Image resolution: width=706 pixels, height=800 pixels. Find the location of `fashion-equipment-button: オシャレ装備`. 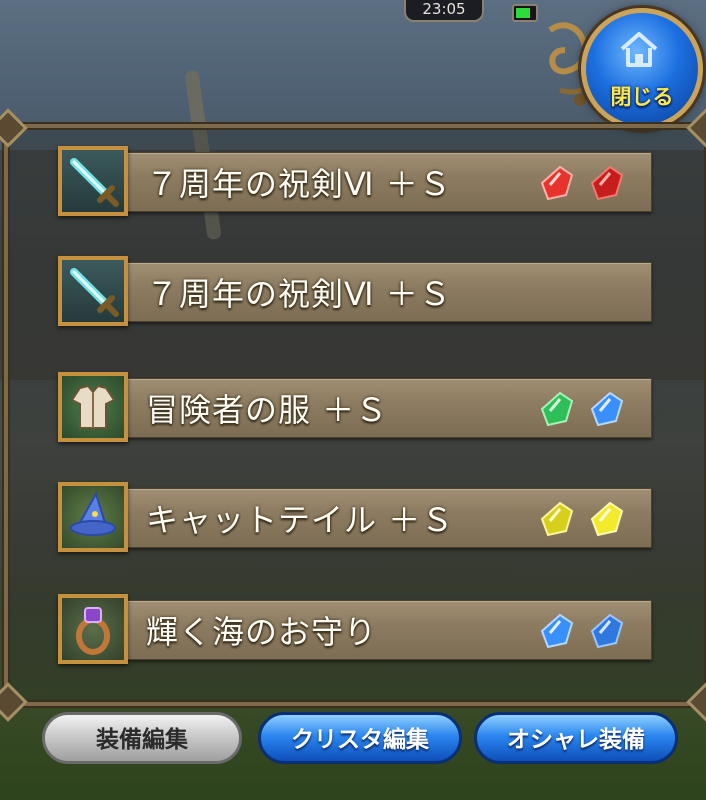

fashion-equipment-button: オシャレ装備 is located at coordinates (576, 738).